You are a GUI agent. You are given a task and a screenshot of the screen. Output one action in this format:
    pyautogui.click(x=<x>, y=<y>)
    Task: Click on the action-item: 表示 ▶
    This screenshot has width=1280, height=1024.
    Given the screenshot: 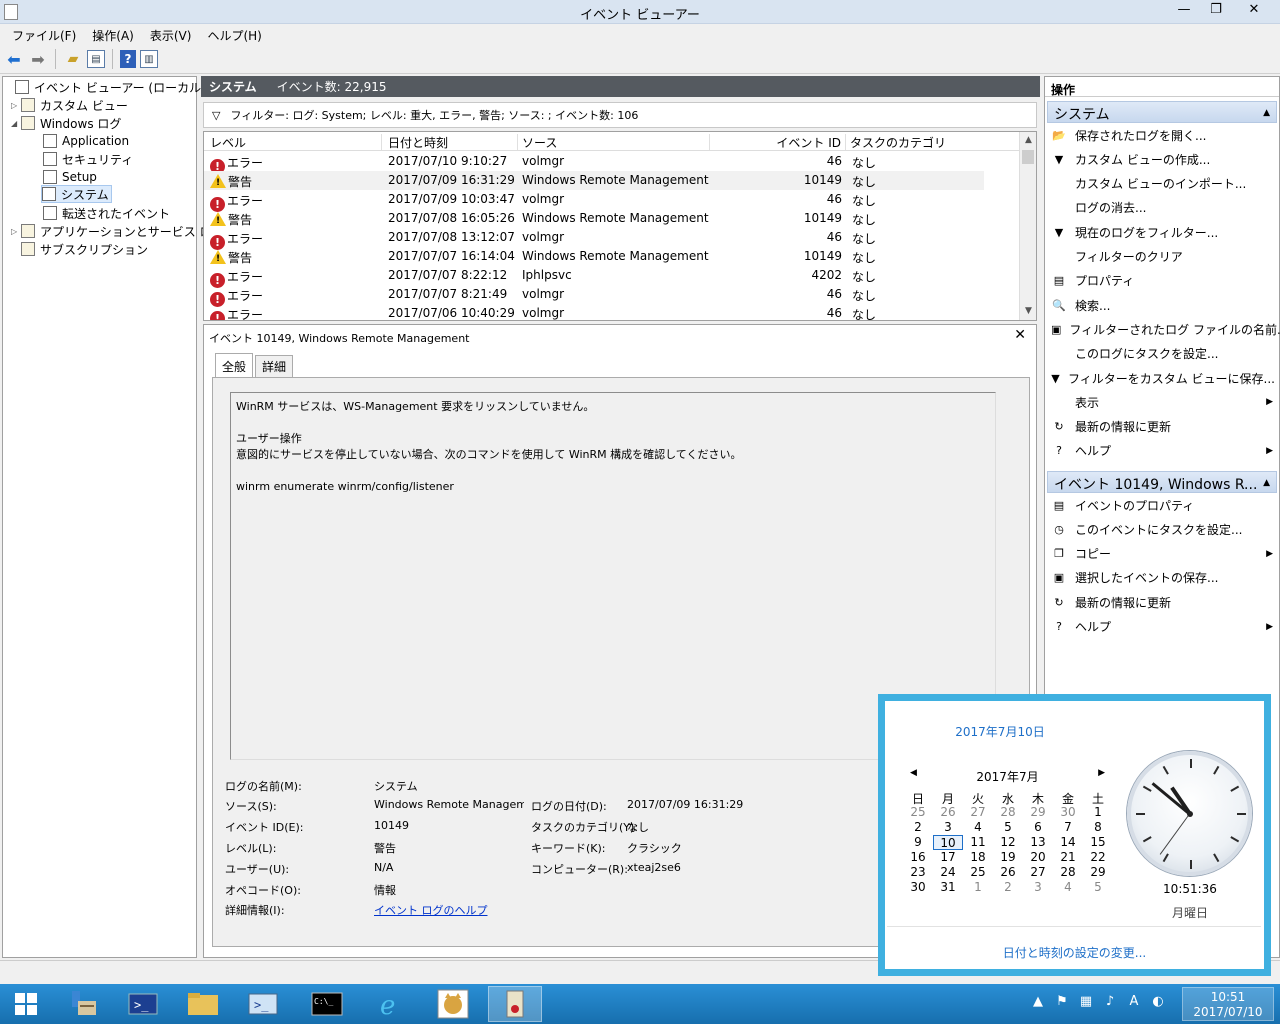 What is the action you would take?
    pyautogui.click(x=1163, y=402)
    